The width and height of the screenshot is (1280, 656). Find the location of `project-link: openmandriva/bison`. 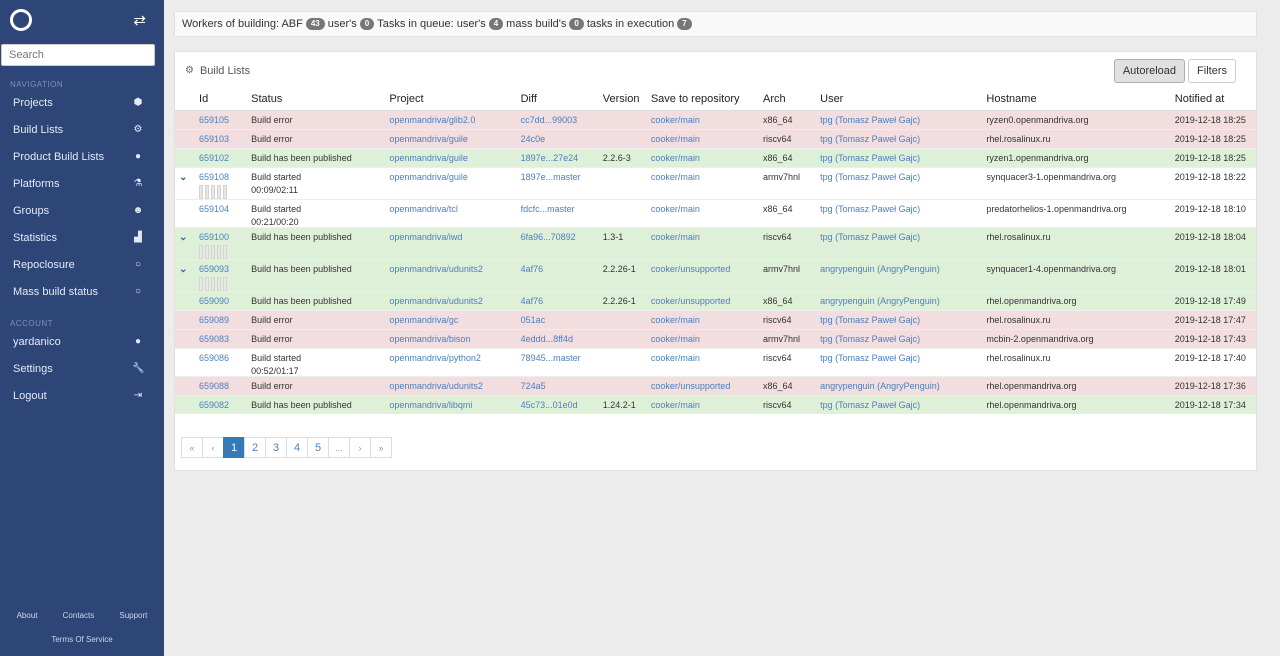

project-link: openmandriva/bison is located at coordinates (429, 339).